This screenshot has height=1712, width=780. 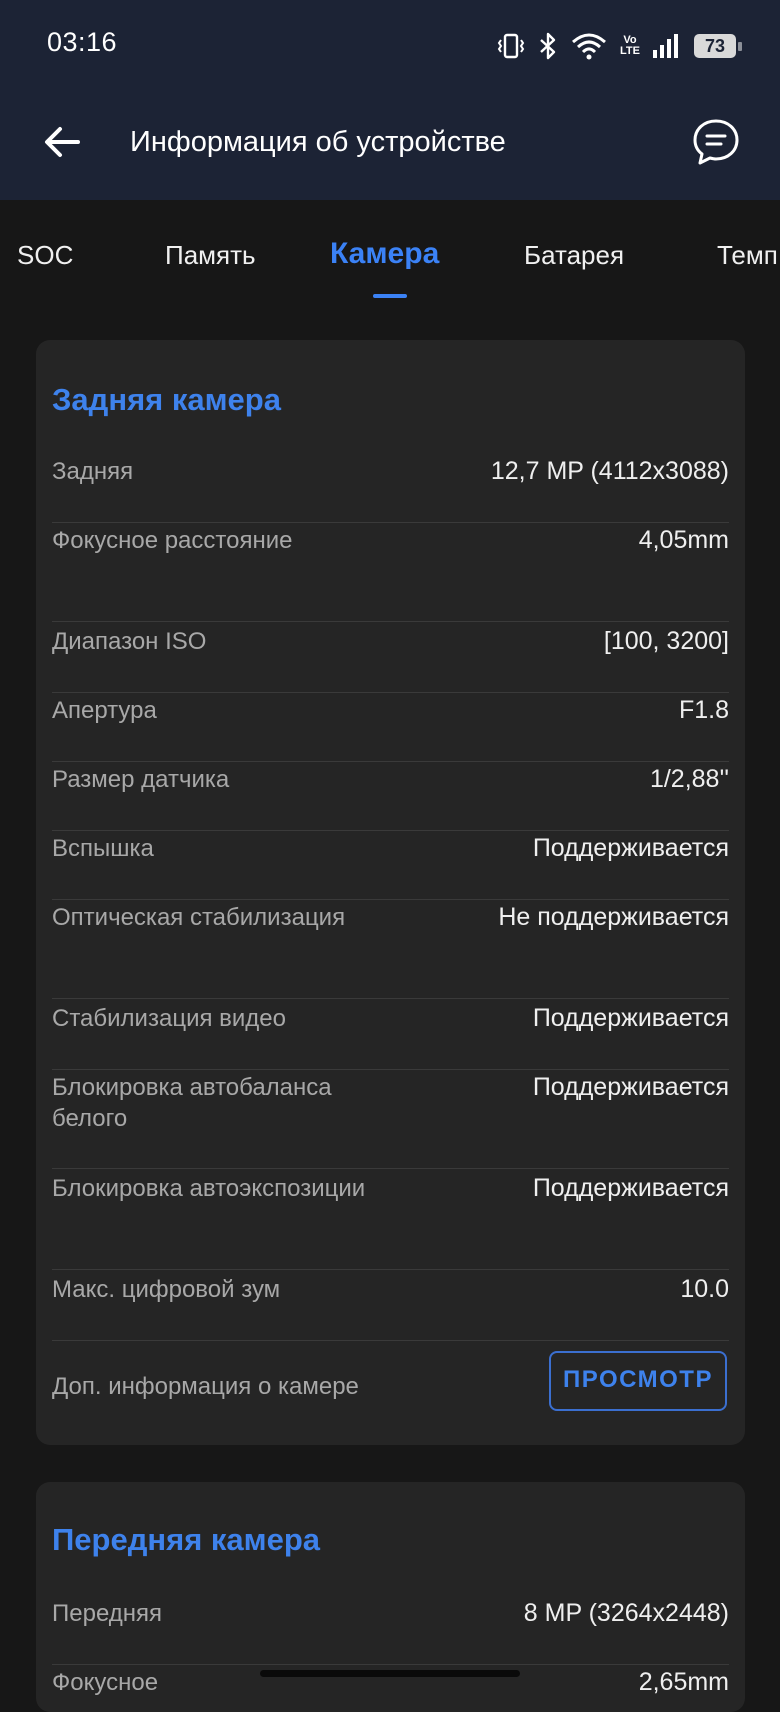 I want to click on row-value: 12,7 MP (4112x3088), so click(x=609, y=471).